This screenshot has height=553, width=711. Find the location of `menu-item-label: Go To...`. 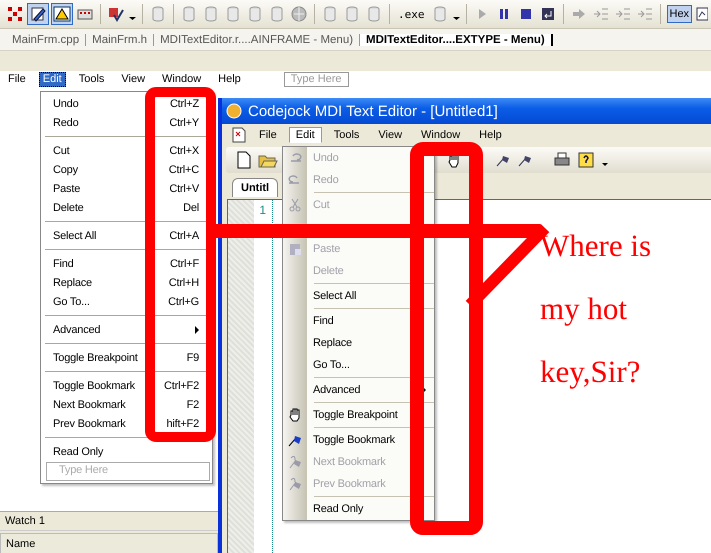

menu-item-label: Go To... is located at coordinates (72, 302).